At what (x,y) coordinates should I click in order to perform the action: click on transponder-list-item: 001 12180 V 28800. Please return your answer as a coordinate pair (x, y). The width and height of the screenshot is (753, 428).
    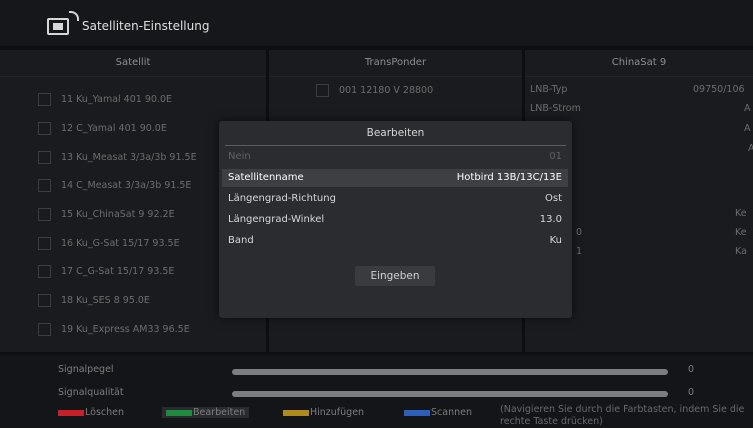
    Looking at the image, I should click on (374, 90).